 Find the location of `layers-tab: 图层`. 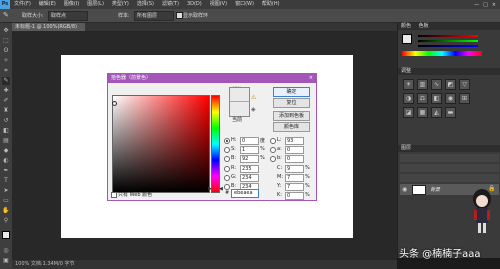

layers-tab: 图层 is located at coordinates (404, 148).